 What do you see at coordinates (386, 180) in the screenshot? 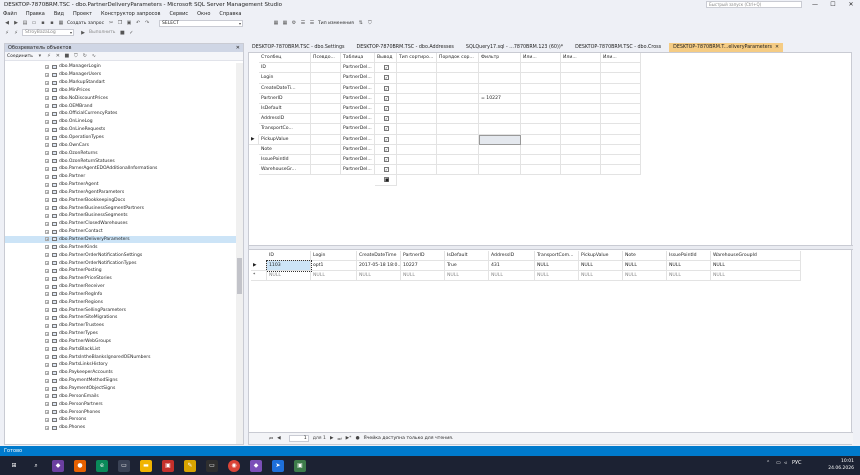
I see `output-checkbox-cell: ■` at bounding box center [386, 180].